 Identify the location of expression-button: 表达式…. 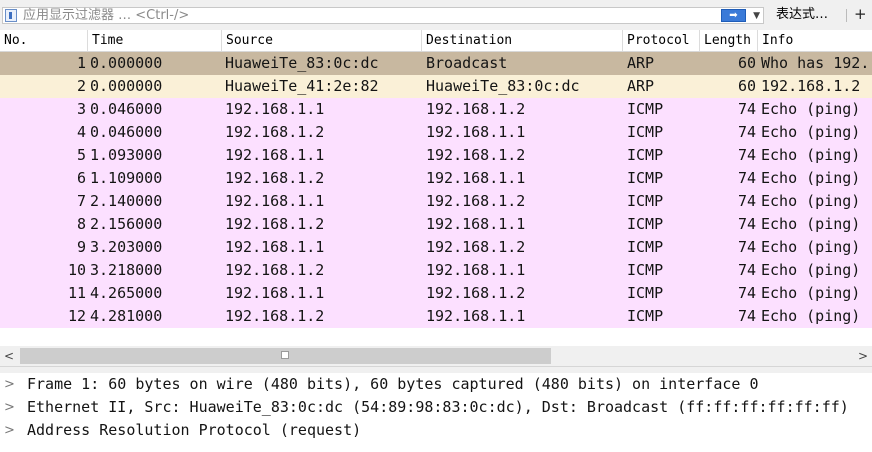
(802, 15).